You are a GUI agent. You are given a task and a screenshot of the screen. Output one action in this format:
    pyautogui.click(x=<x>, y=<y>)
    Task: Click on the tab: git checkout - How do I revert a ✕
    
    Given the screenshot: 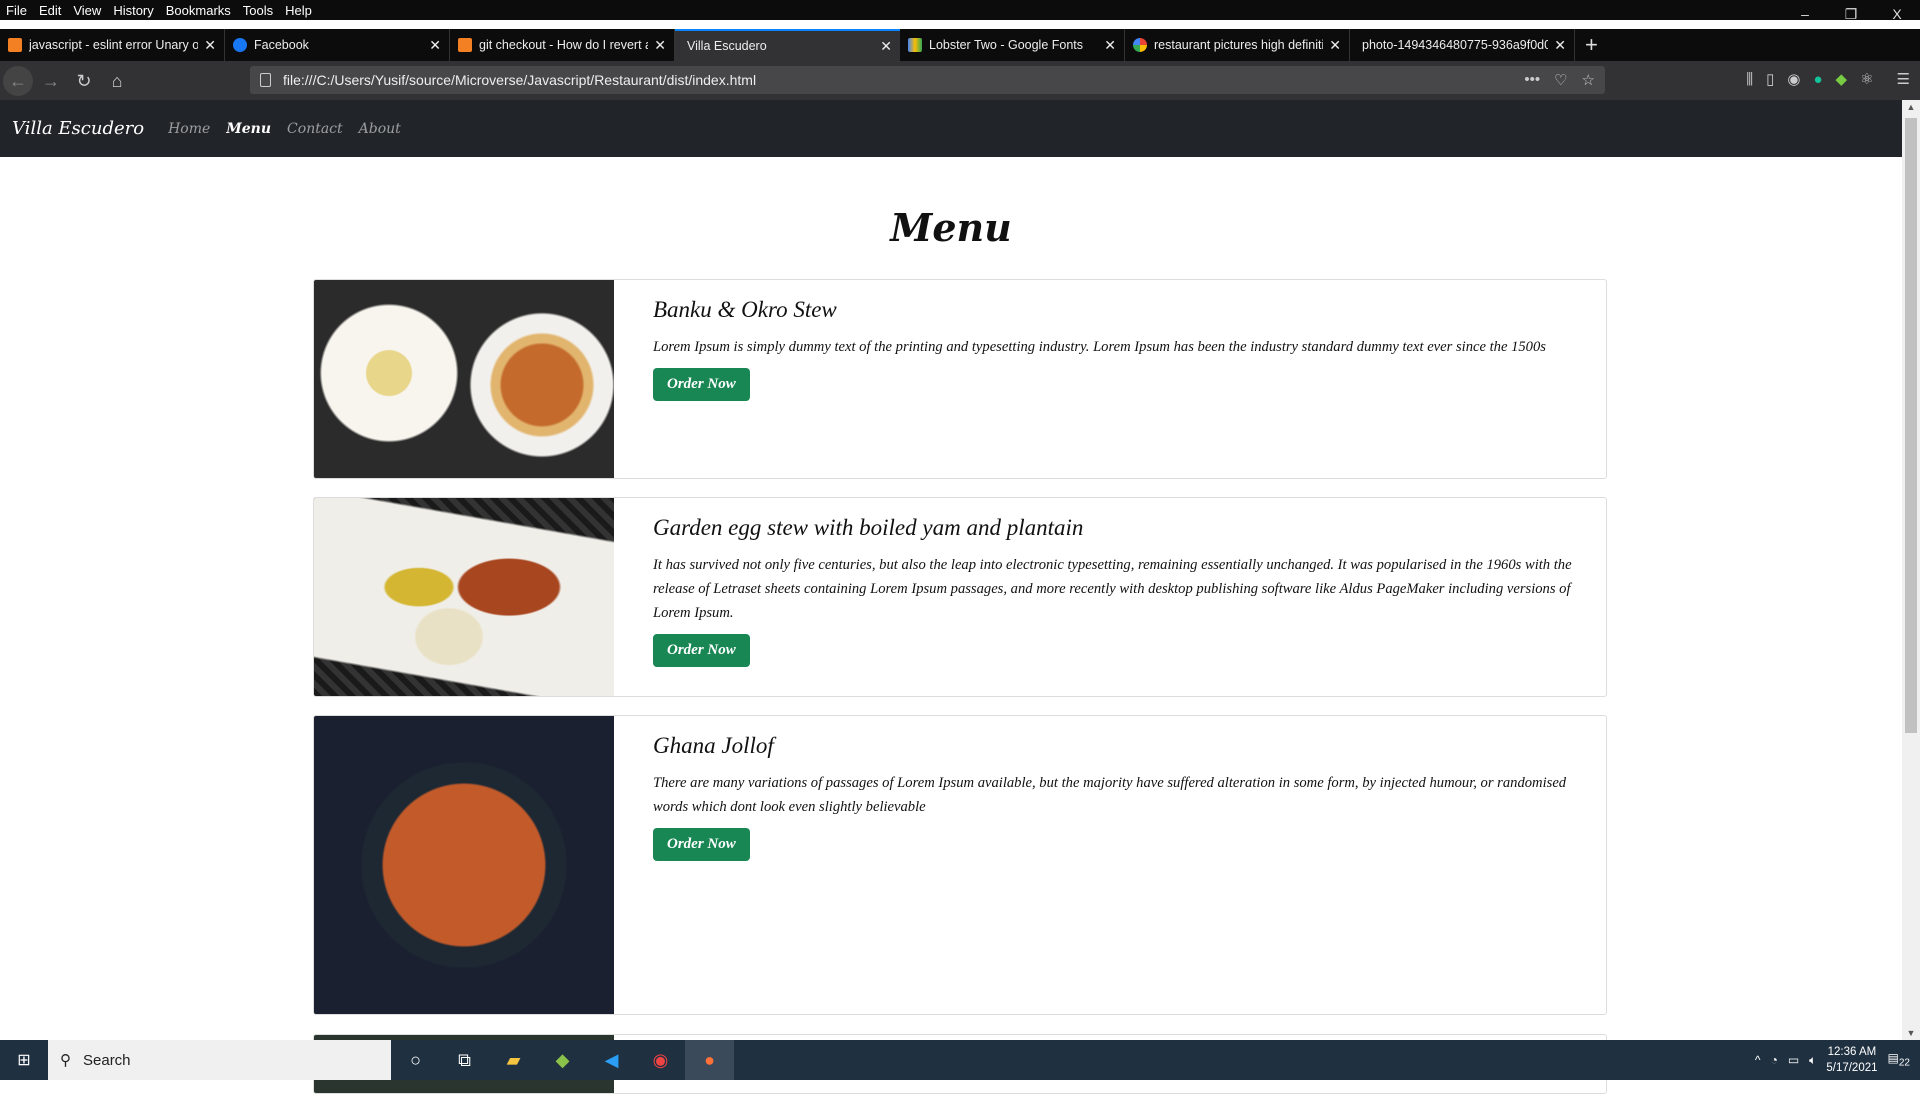 What is the action you would take?
    pyautogui.click(x=562, y=45)
    